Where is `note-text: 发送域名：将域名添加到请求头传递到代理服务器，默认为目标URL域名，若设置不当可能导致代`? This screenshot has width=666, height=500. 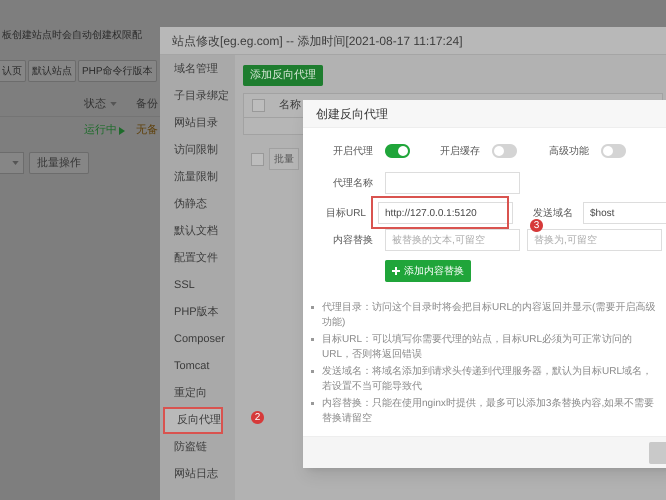
note-text: 发送域名：将域名添加到请求头传递到代理服务器，默认为目标URL域名，若设置不当可能导致代 is located at coordinates (488, 379).